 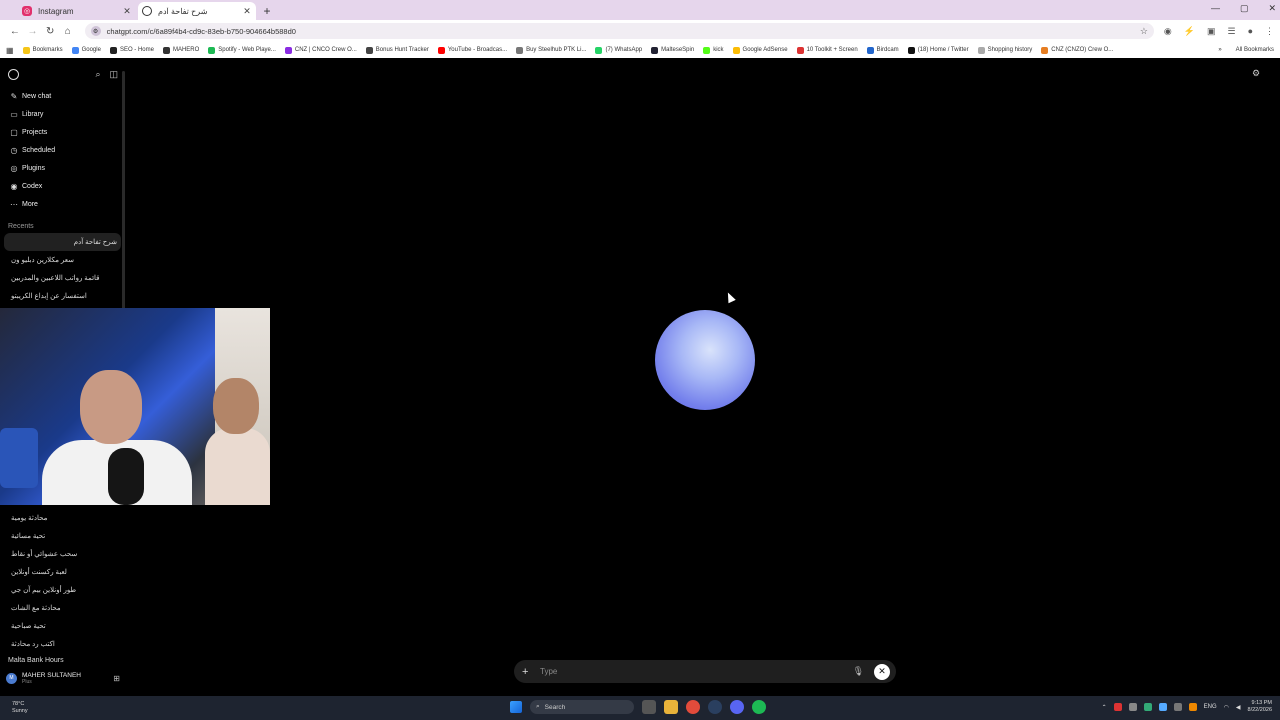 What do you see at coordinates (77, 11) in the screenshot?
I see `tab-instagram: ◎ Instagram ✕` at bounding box center [77, 11].